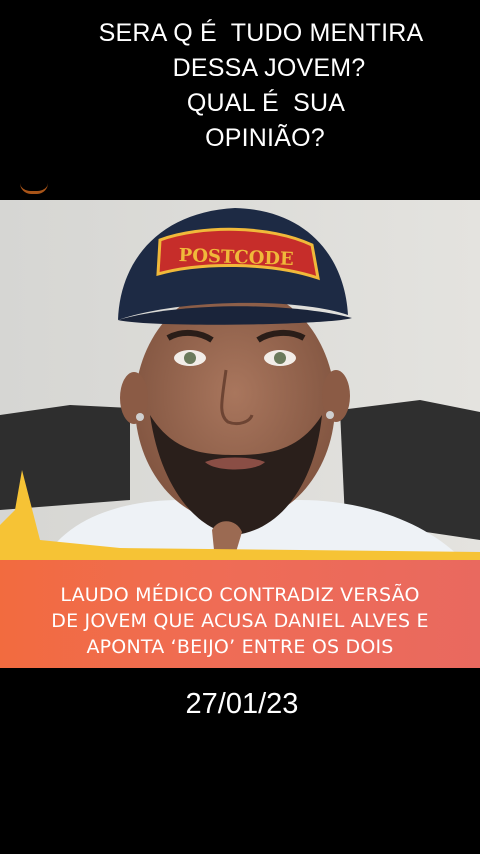 This screenshot has height=854, width=480. I want to click on partial-emoji-icon, so click(34, 188).